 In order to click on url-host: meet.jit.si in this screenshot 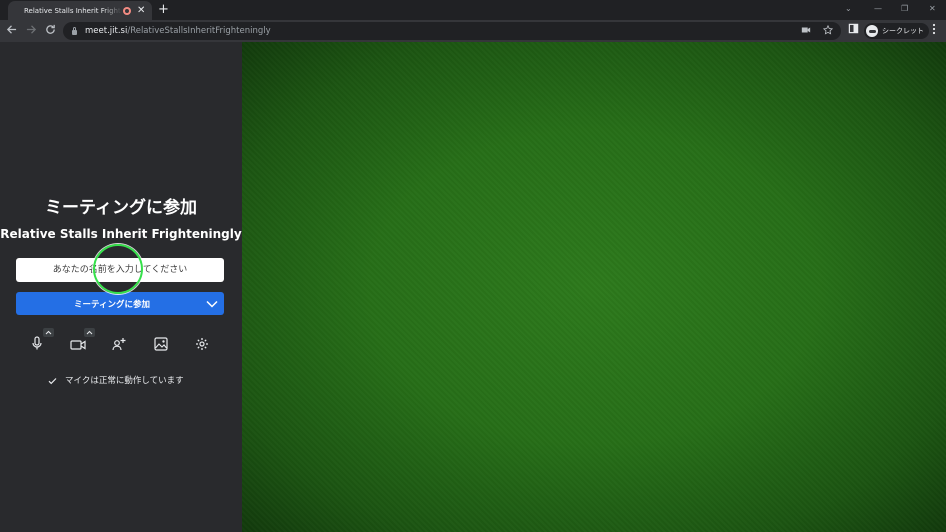, I will do `click(106, 31)`.